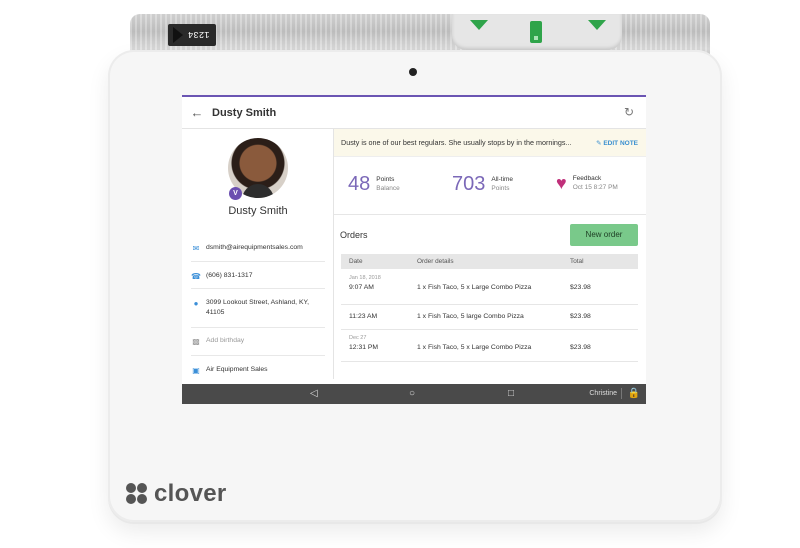 This screenshot has width=800, height=548. I want to click on alltime-value: 703, so click(469, 184).